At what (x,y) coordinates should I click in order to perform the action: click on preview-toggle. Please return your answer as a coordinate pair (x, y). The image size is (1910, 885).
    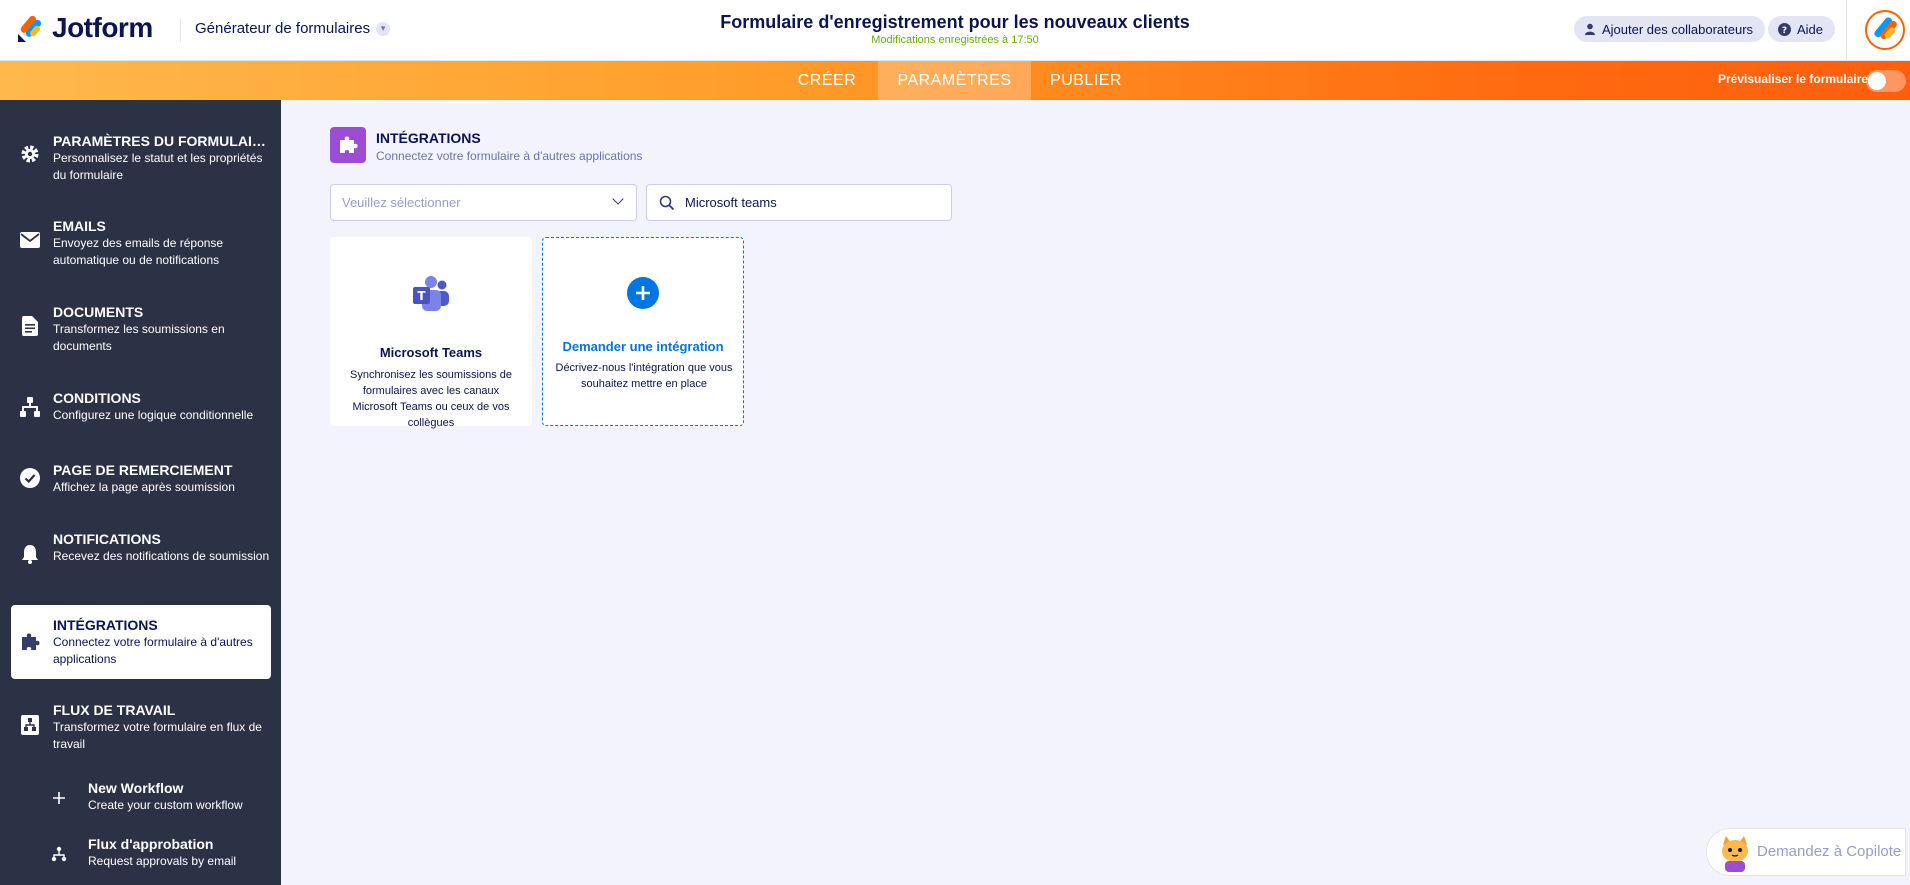
    Looking at the image, I should click on (1886, 81).